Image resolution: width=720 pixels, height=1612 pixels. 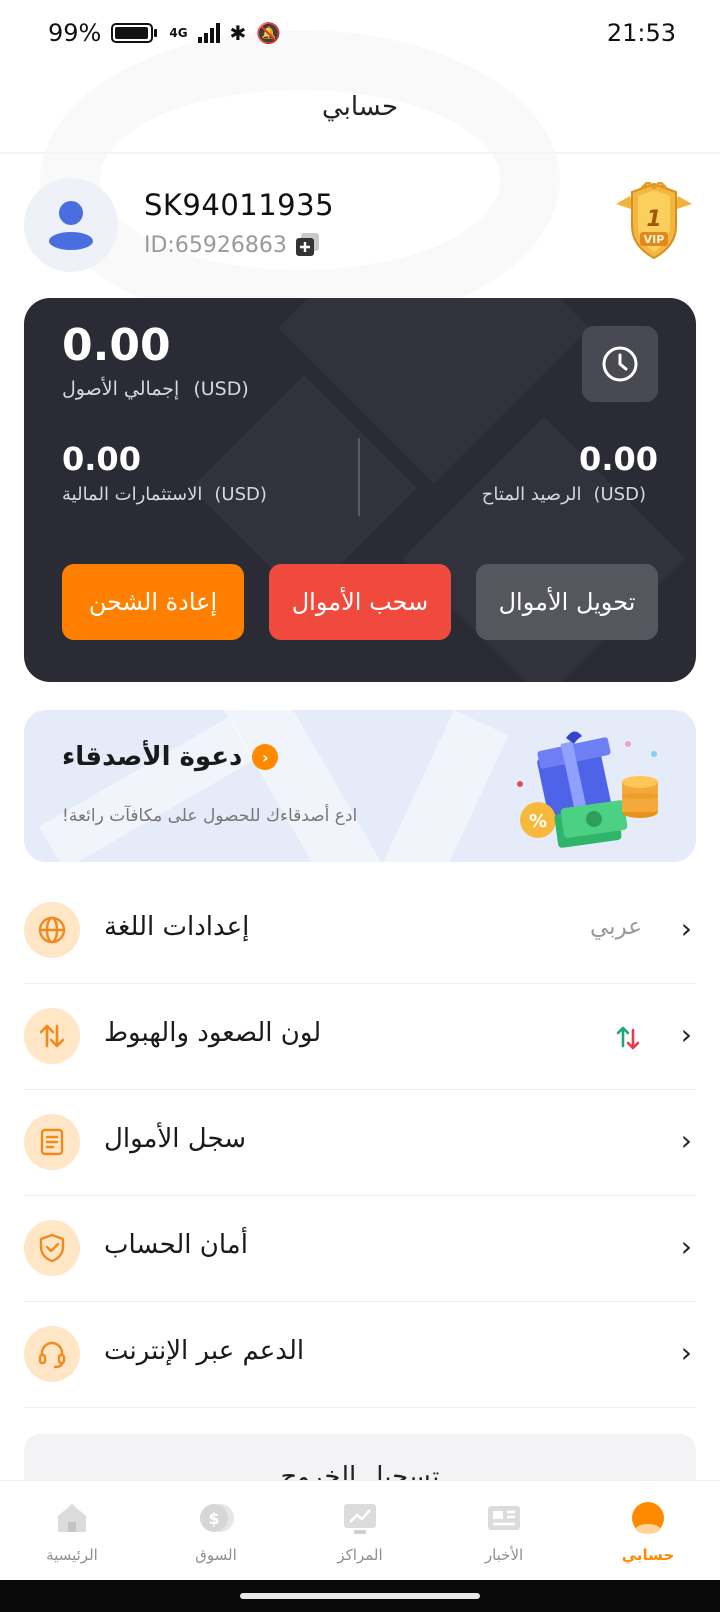 I want to click on recharge-button: إعادة الشحن, so click(x=153, y=602).